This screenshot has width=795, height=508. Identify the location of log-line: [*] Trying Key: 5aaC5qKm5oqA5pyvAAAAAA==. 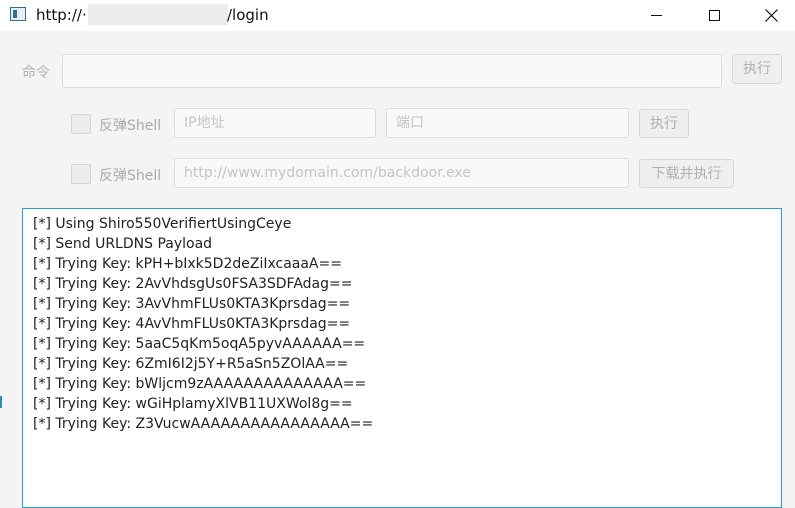
(199, 344).